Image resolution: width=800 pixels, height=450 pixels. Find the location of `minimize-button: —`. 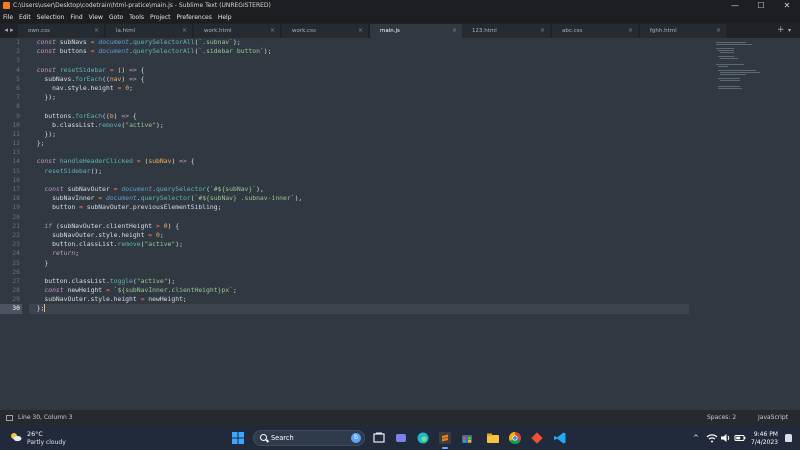

minimize-button: — is located at coordinates (735, 6).